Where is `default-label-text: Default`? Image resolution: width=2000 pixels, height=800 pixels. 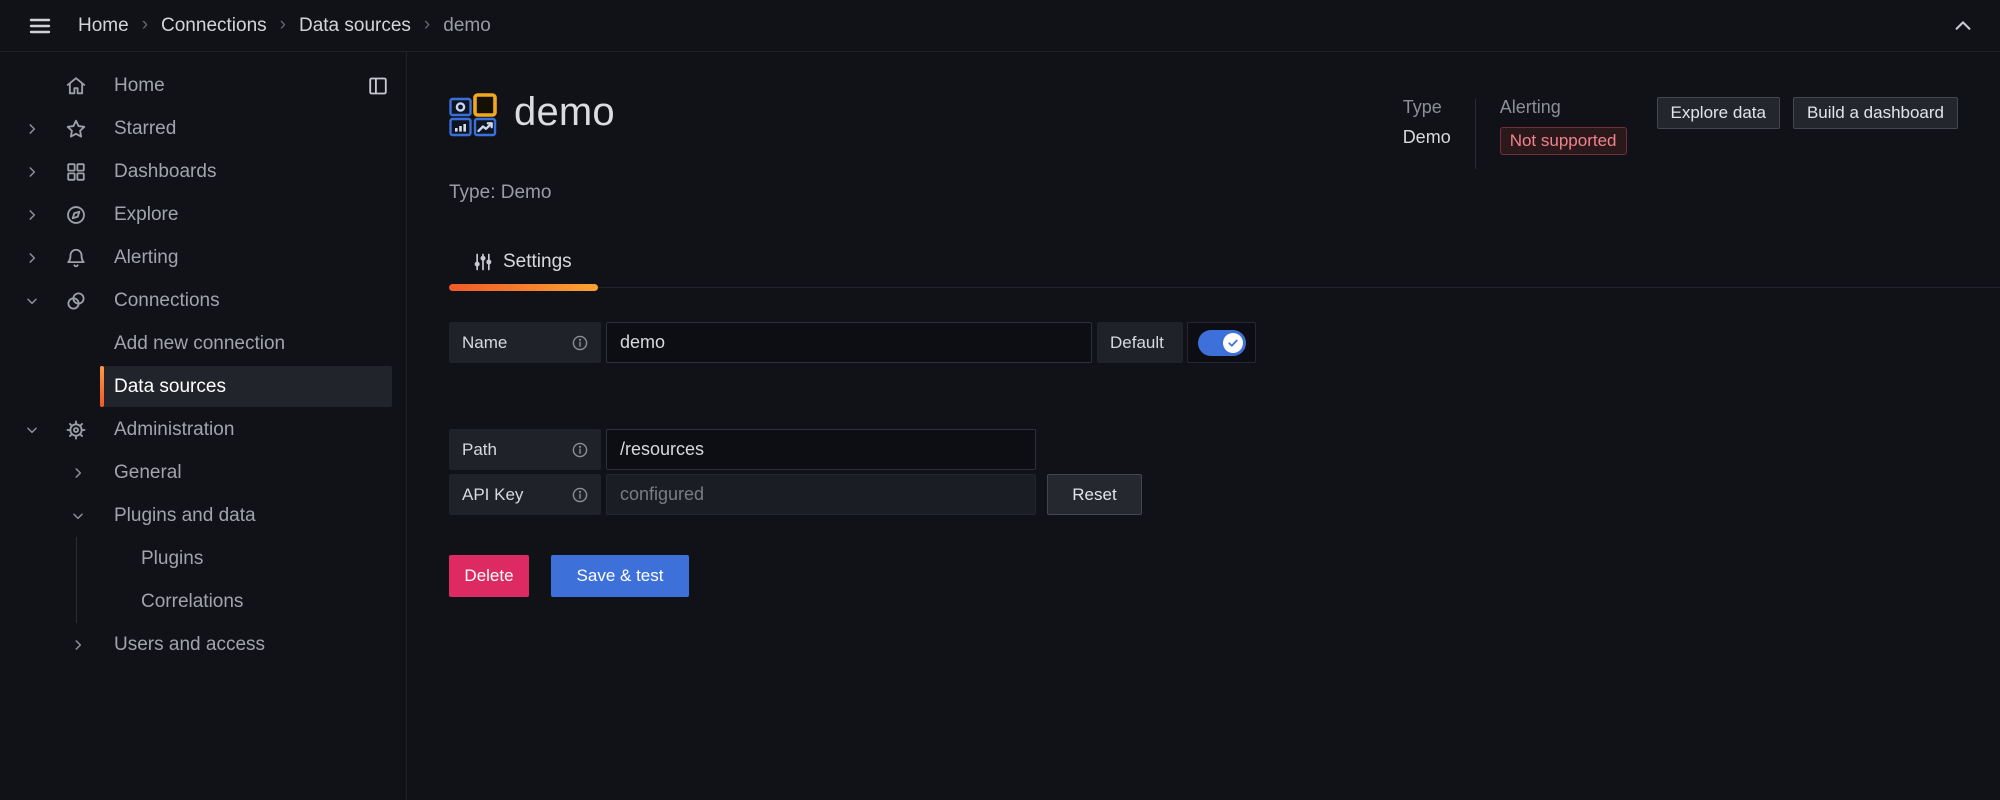
default-label-text: Default is located at coordinates (1137, 342).